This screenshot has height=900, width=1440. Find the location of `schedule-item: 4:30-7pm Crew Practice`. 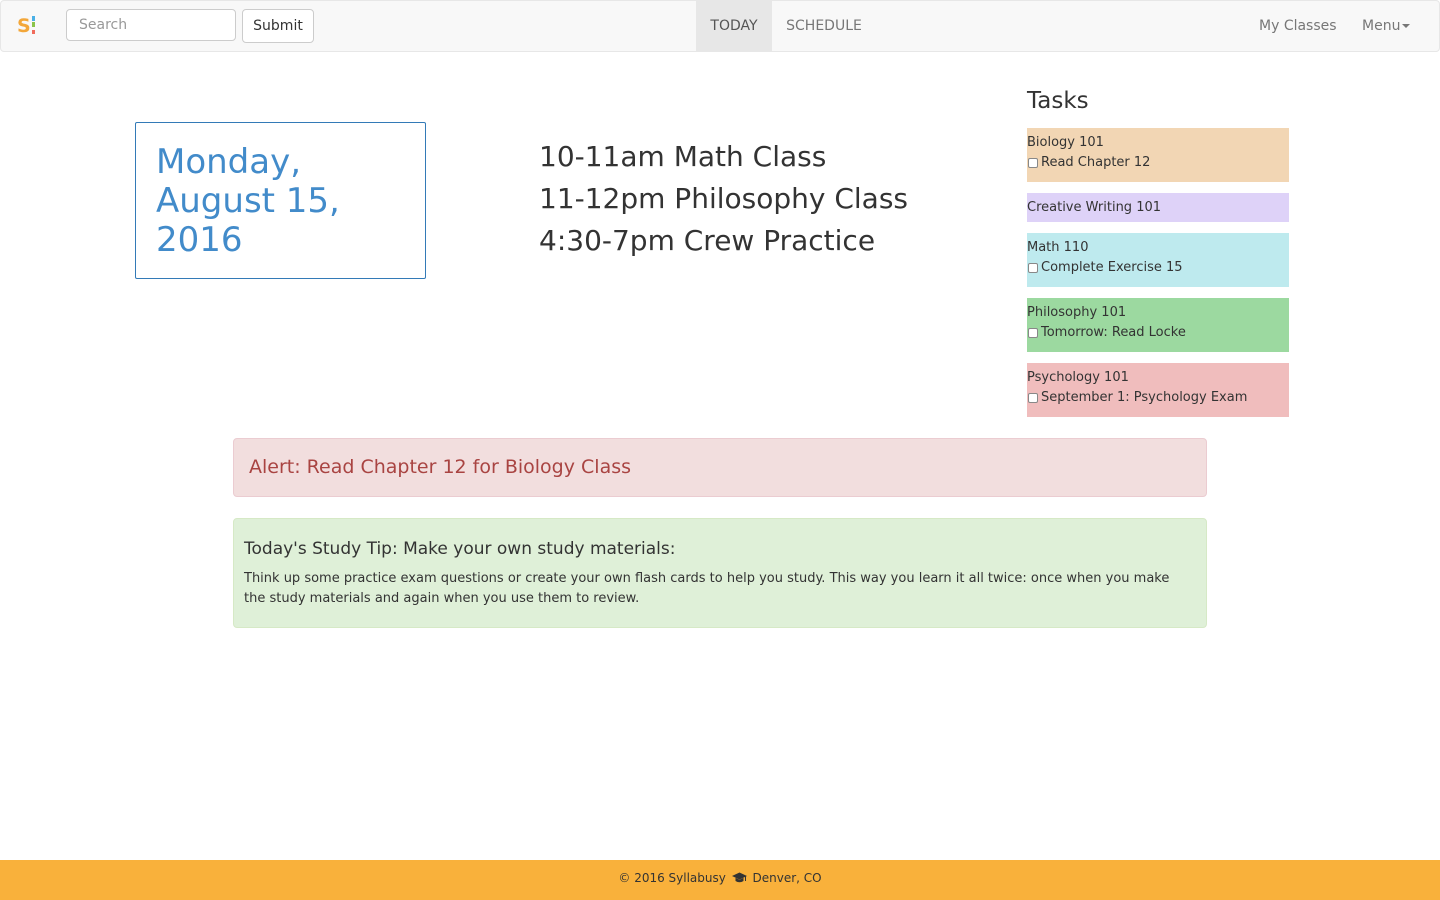

schedule-item: 4:30-7pm Crew Practice is located at coordinates (707, 240).